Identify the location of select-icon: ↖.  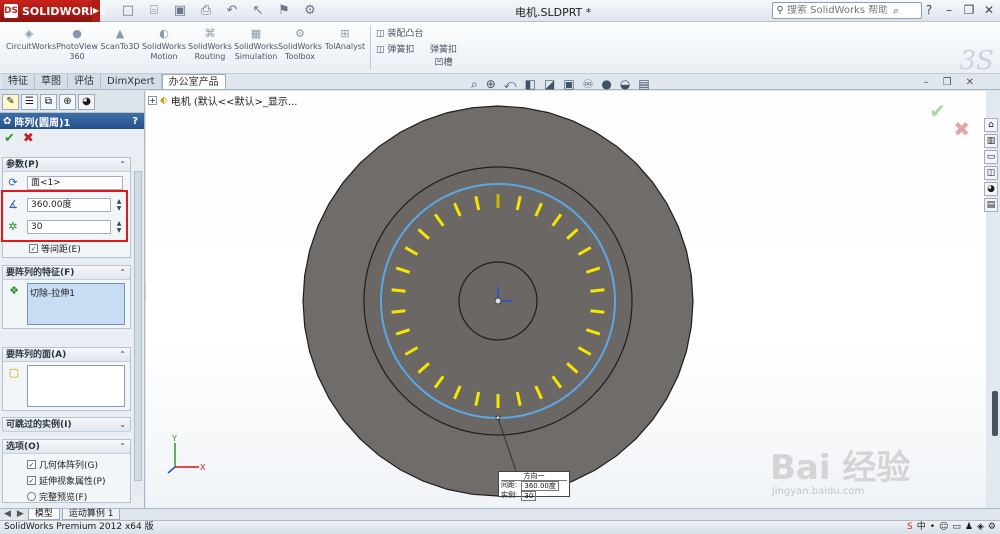
(258, 11).